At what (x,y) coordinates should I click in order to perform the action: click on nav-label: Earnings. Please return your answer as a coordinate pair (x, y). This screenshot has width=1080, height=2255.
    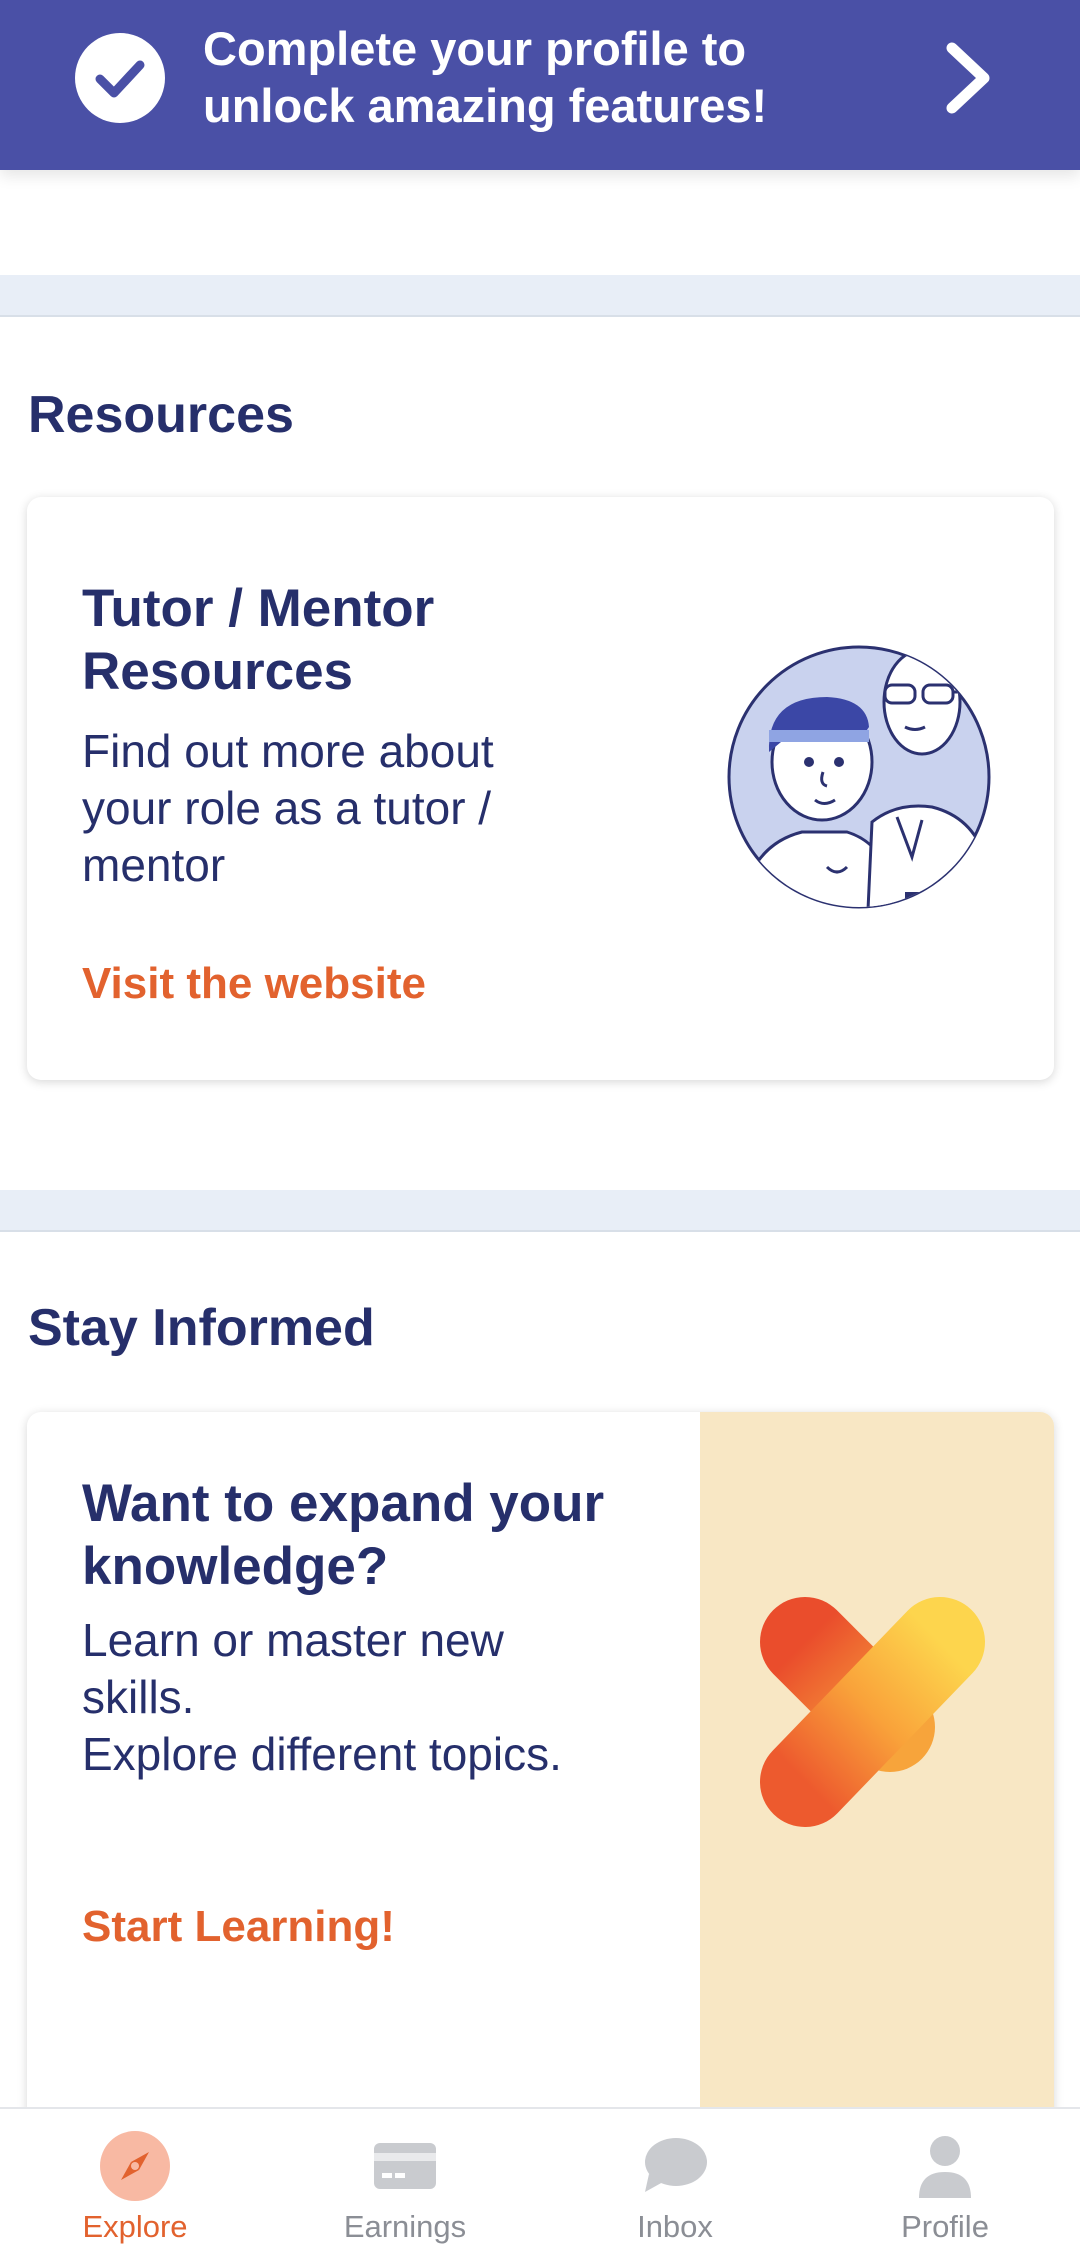
    Looking at the image, I should click on (405, 2226).